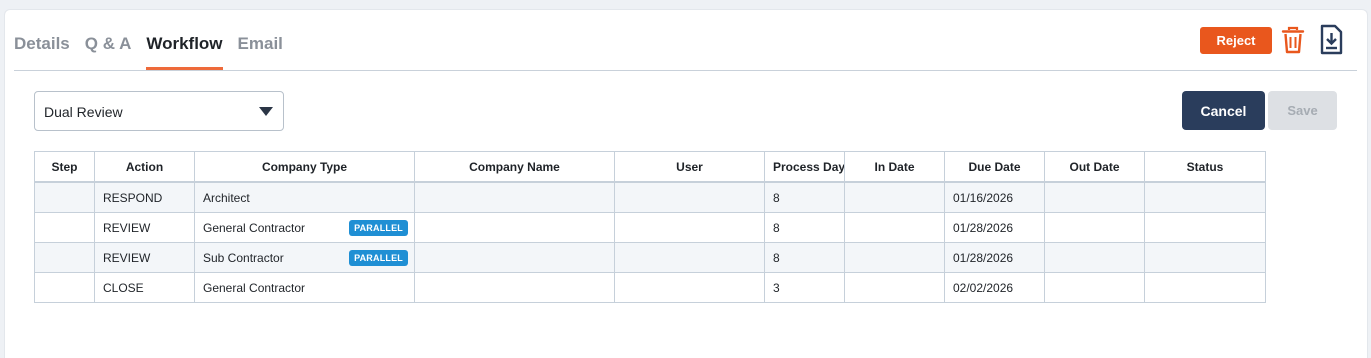 The height and width of the screenshot is (358, 1371). I want to click on company-type-cell: General Contractor, so click(304, 287).